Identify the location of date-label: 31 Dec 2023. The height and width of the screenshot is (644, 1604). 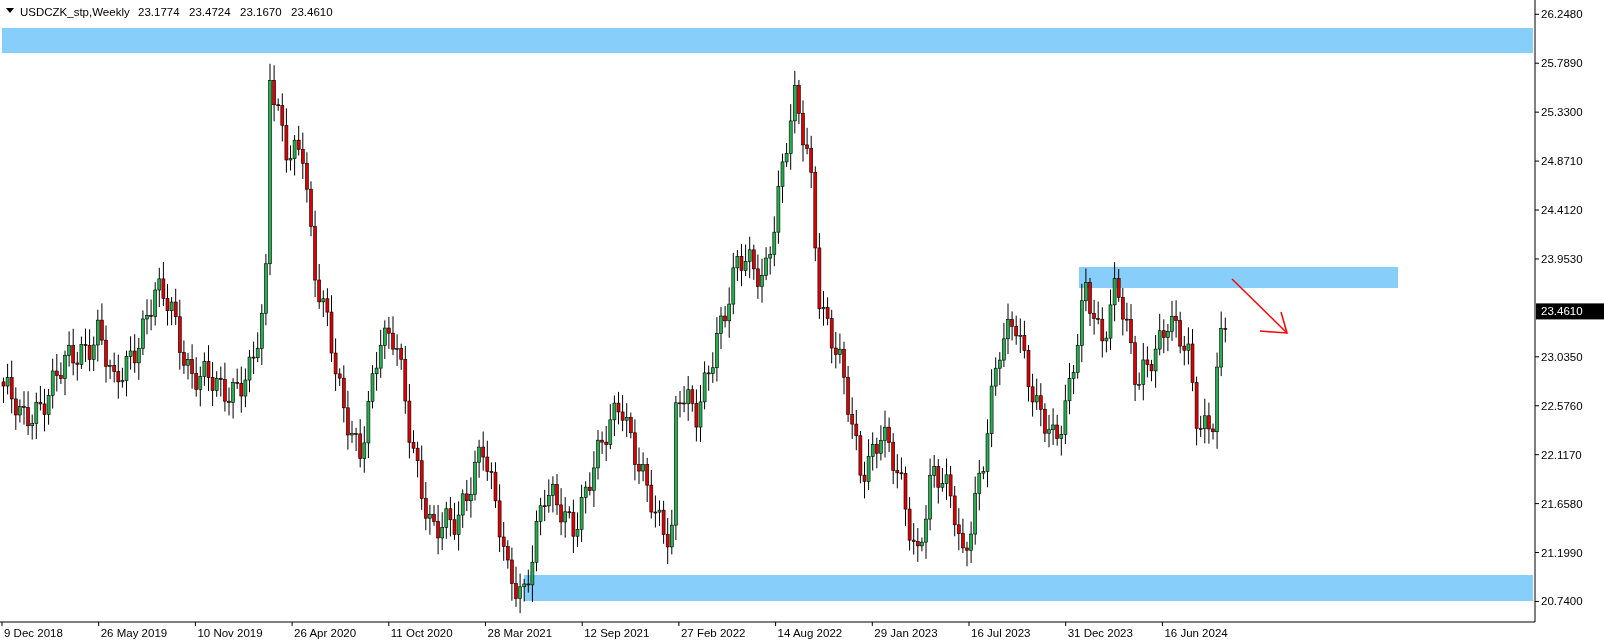
(1100, 633).